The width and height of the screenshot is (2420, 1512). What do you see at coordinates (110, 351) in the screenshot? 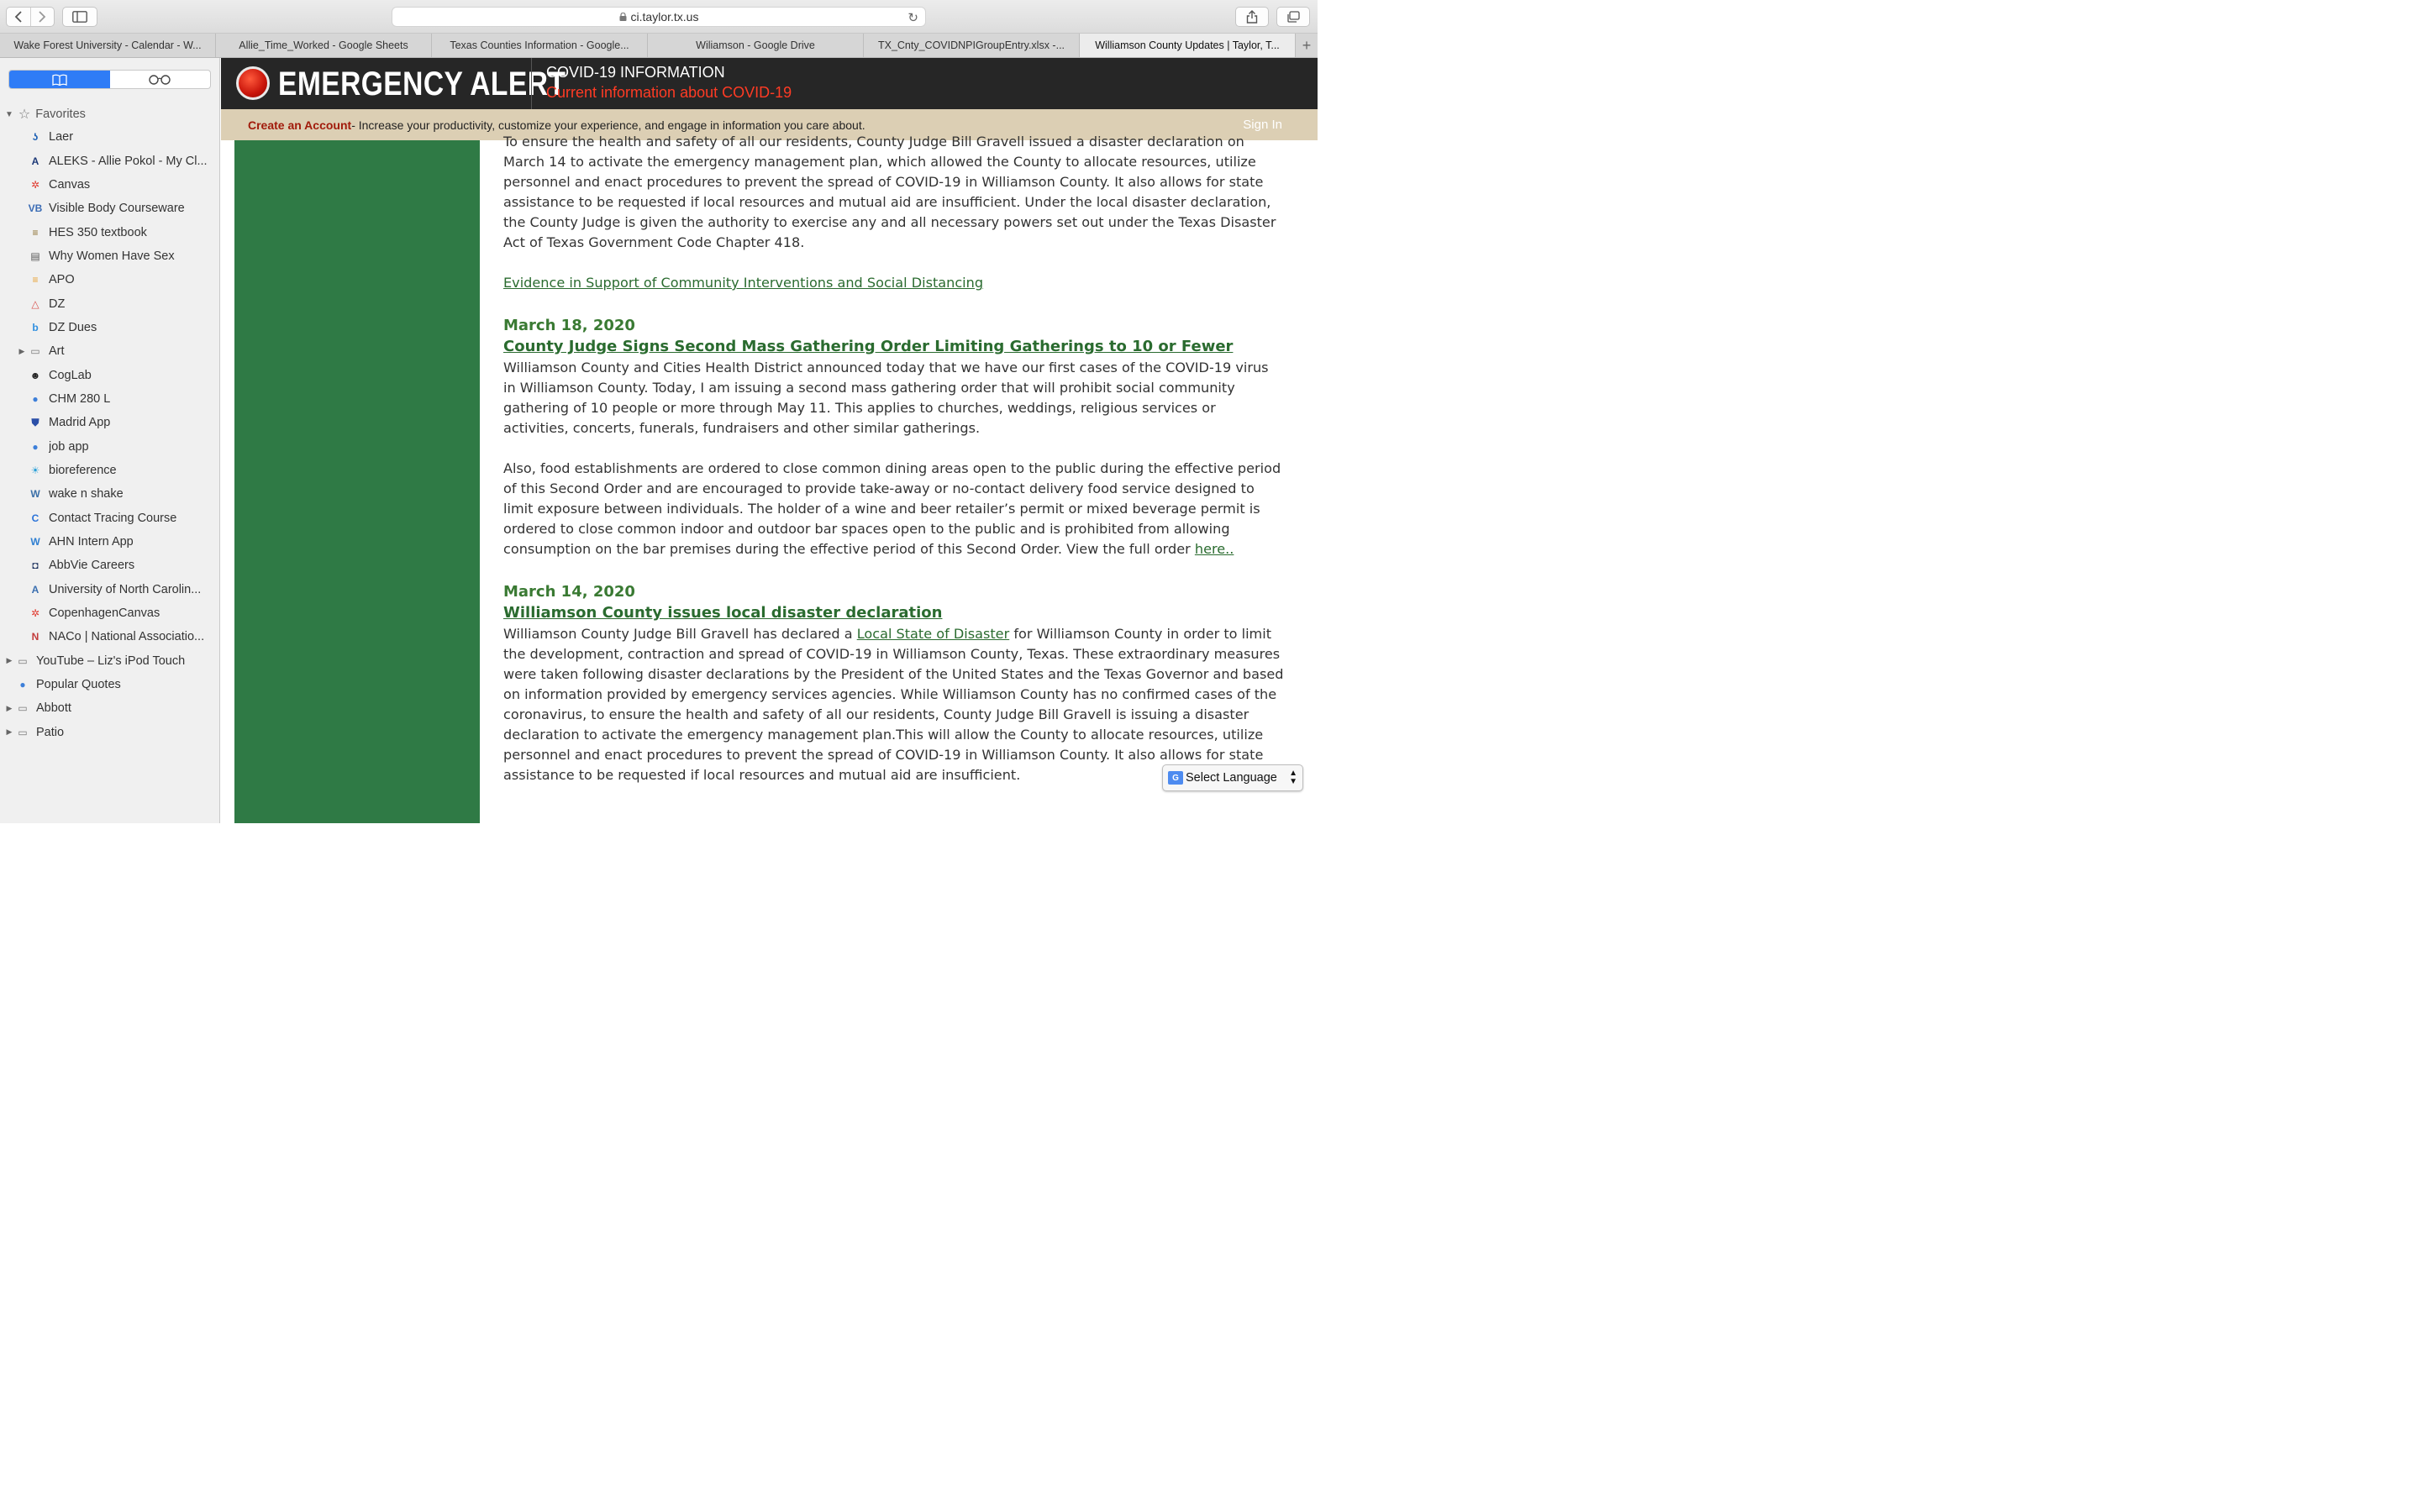
I see `bookmark-item: ▶ ▭ Art` at bounding box center [110, 351].